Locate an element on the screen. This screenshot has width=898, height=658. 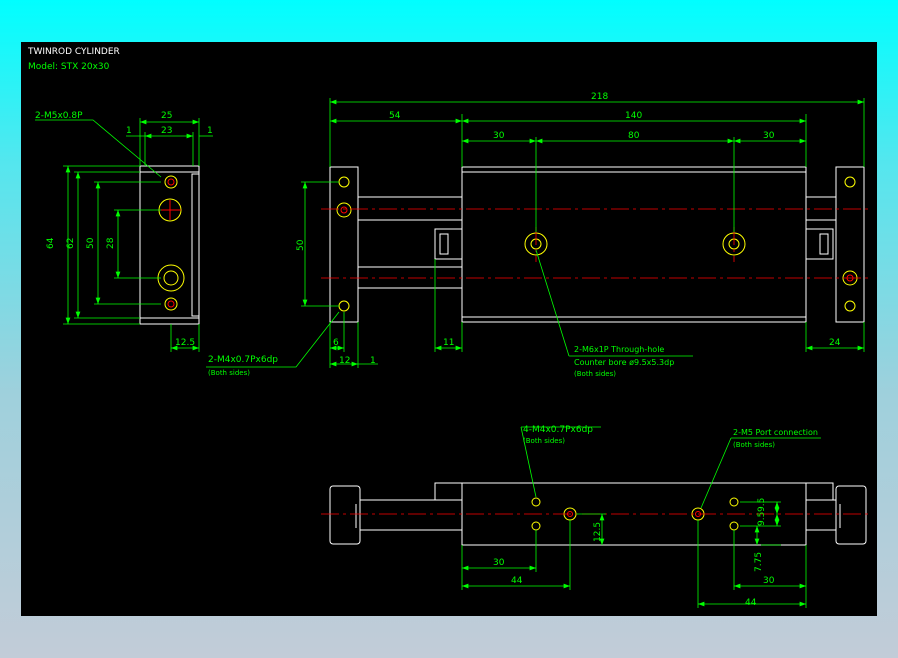
dim-30b: 30 is located at coordinates (769, 136).